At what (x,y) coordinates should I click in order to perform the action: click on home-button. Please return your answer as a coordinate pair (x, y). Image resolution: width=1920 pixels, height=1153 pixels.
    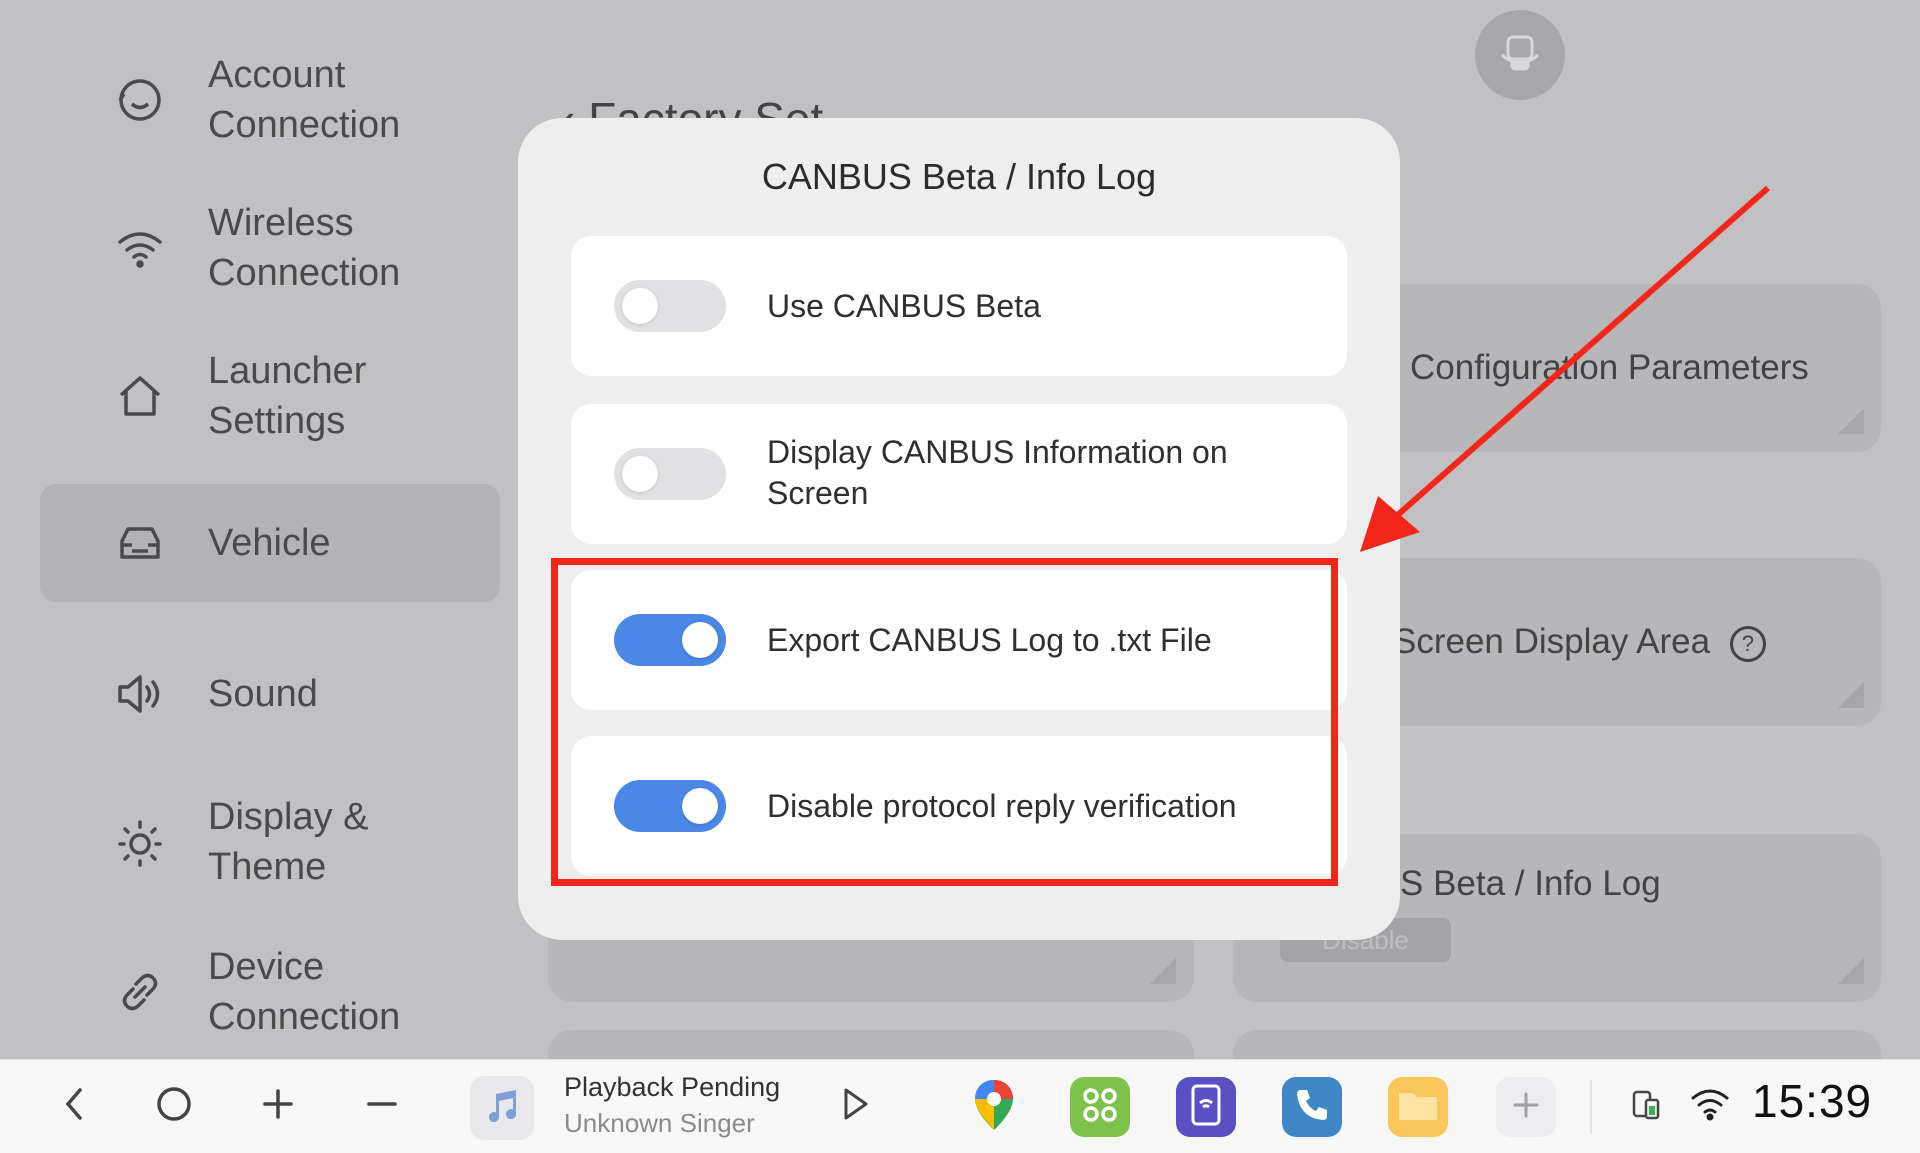
    Looking at the image, I should click on (174, 1106).